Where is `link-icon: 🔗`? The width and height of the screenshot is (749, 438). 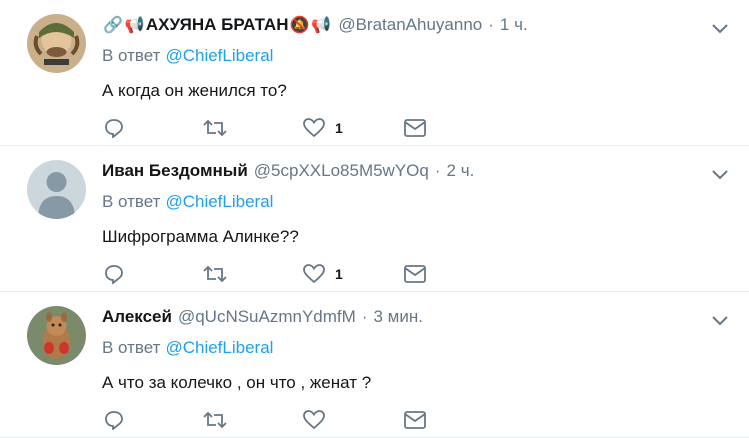 link-icon: 🔗 is located at coordinates (113, 25).